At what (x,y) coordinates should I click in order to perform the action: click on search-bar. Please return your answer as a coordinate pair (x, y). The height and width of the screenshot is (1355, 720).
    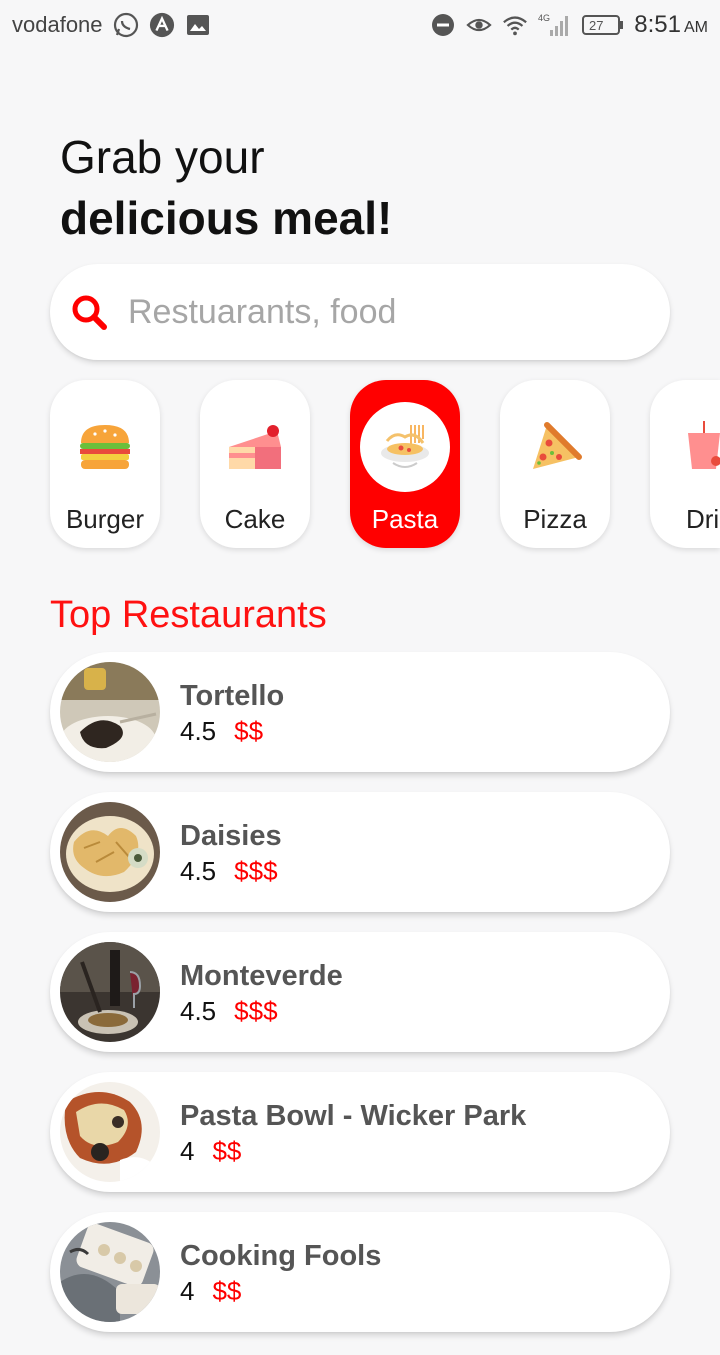
    Looking at the image, I should click on (360, 312).